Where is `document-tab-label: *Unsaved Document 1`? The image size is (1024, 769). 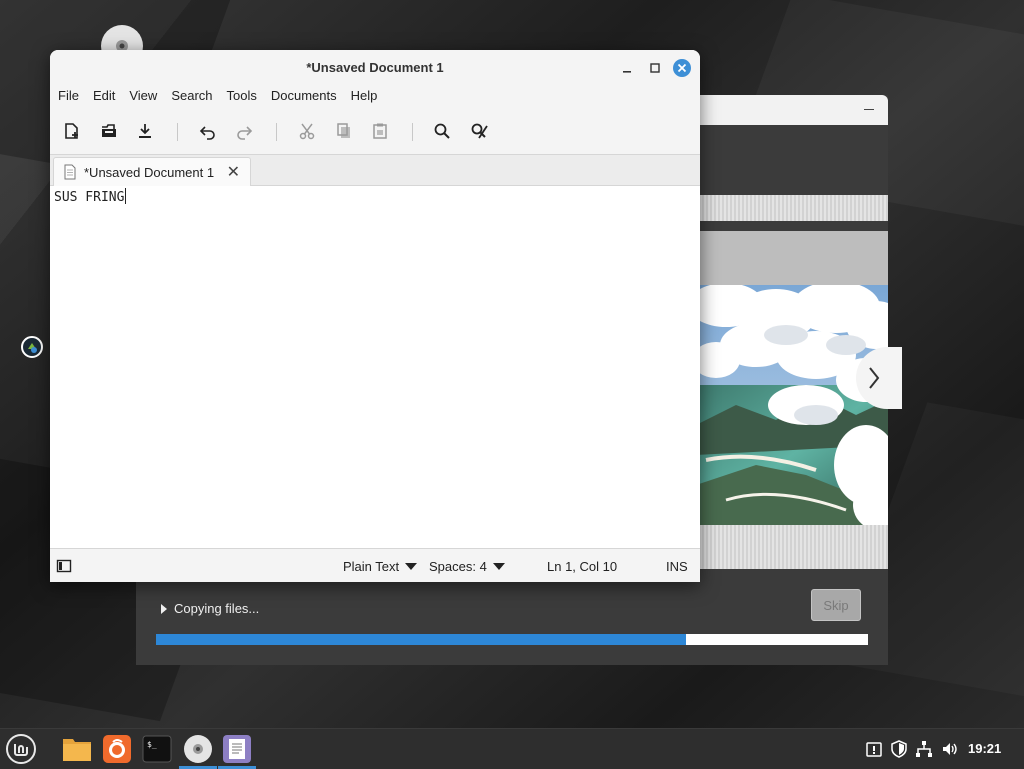 document-tab-label: *Unsaved Document 1 is located at coordinates (149, 172).